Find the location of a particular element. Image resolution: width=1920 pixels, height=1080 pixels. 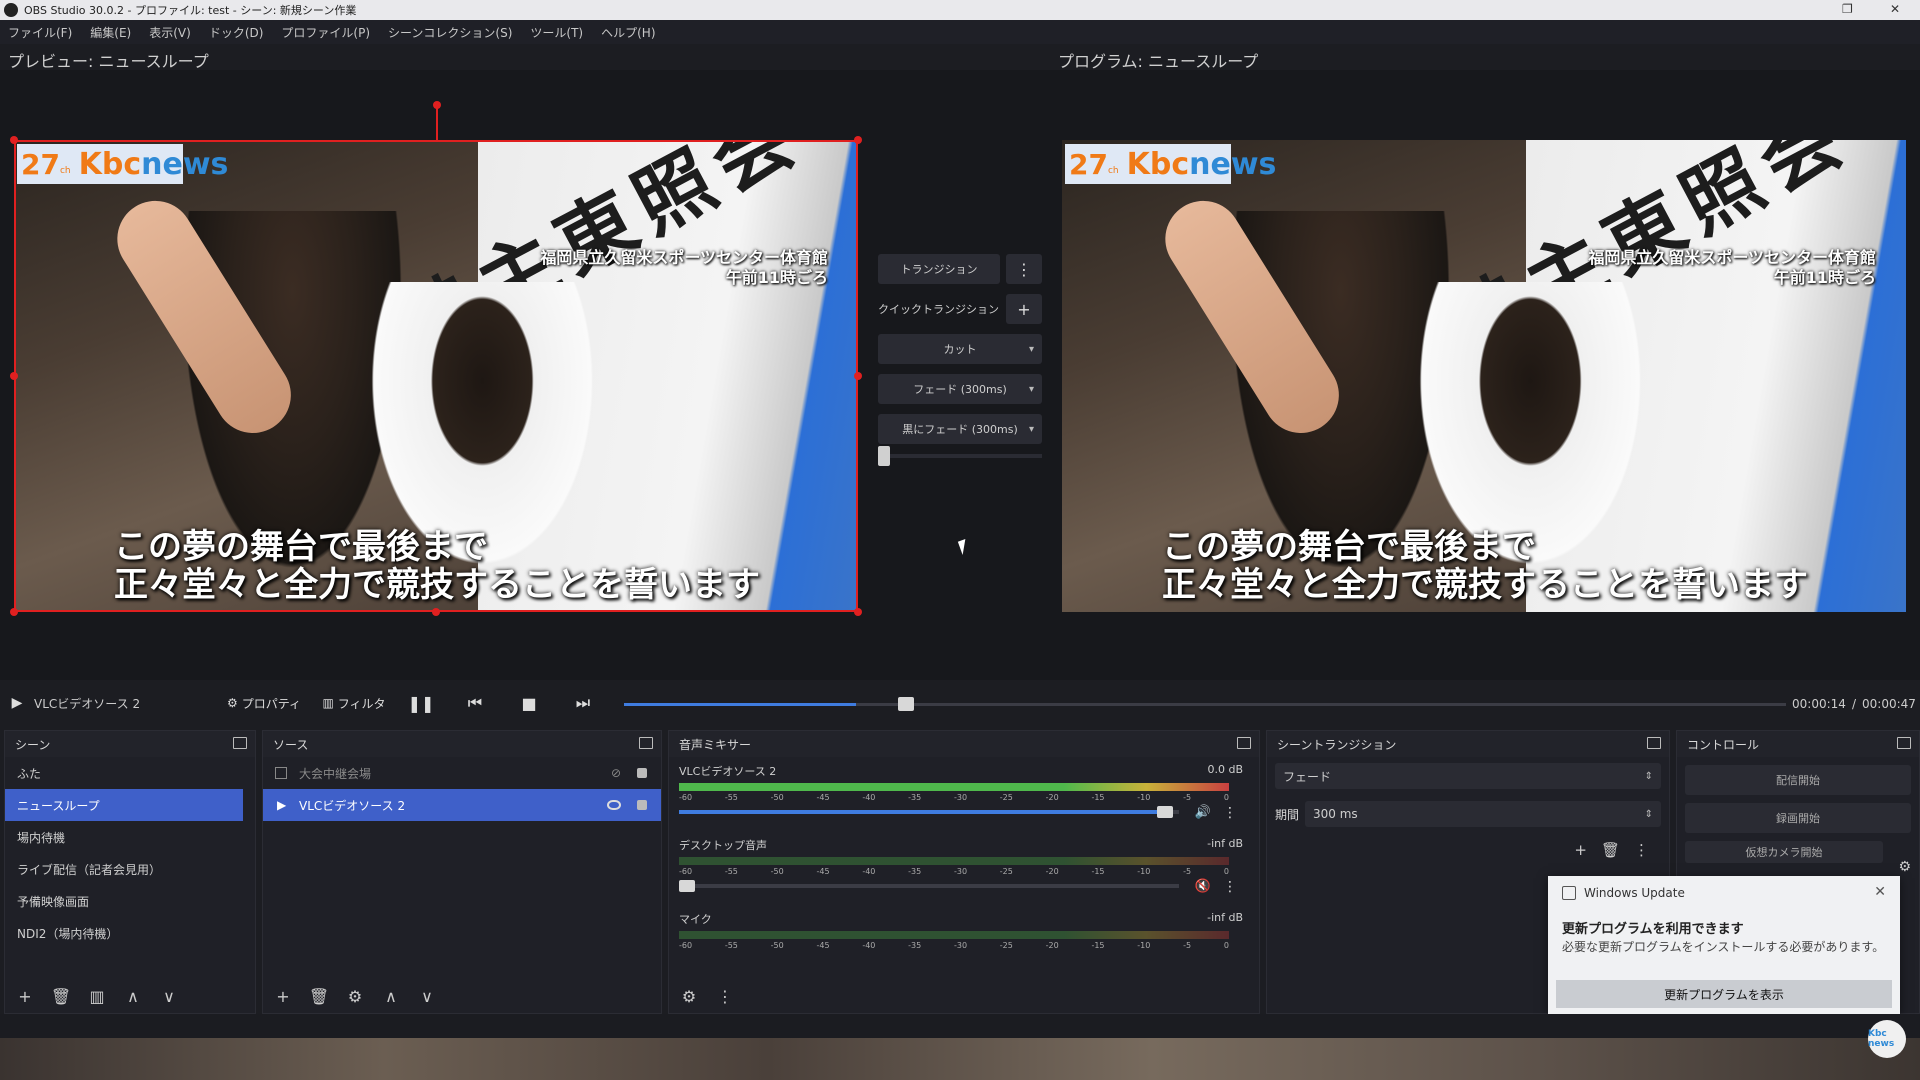

scale-label: -15 is located at coordinates (1098, 945).